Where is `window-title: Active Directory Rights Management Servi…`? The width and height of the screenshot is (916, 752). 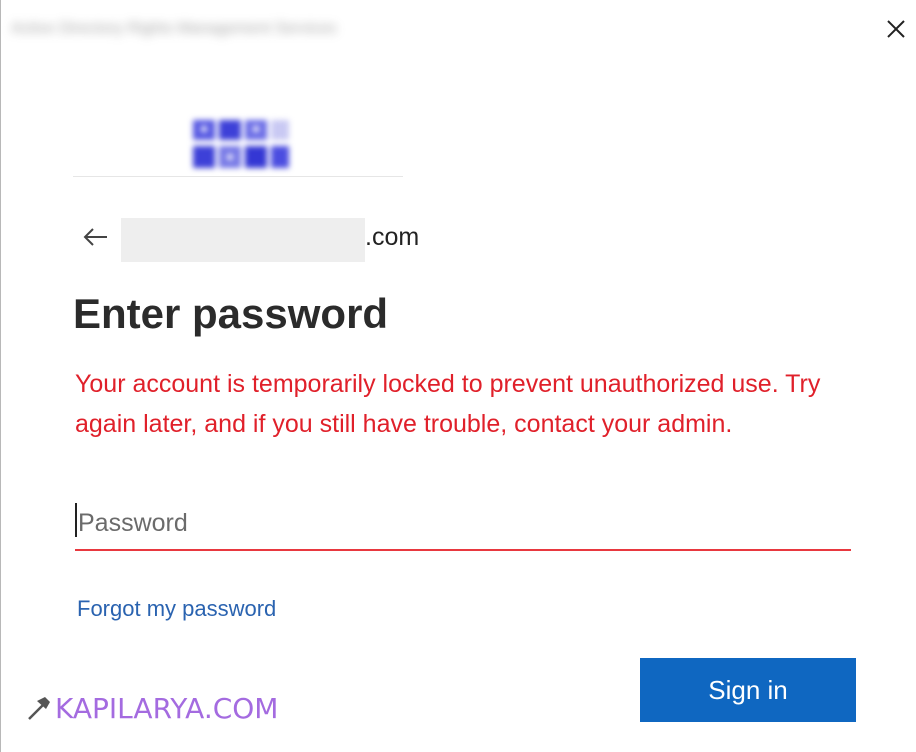 window-title: Active Directory Rights Management Servi… is located at coordinates (174, 28).